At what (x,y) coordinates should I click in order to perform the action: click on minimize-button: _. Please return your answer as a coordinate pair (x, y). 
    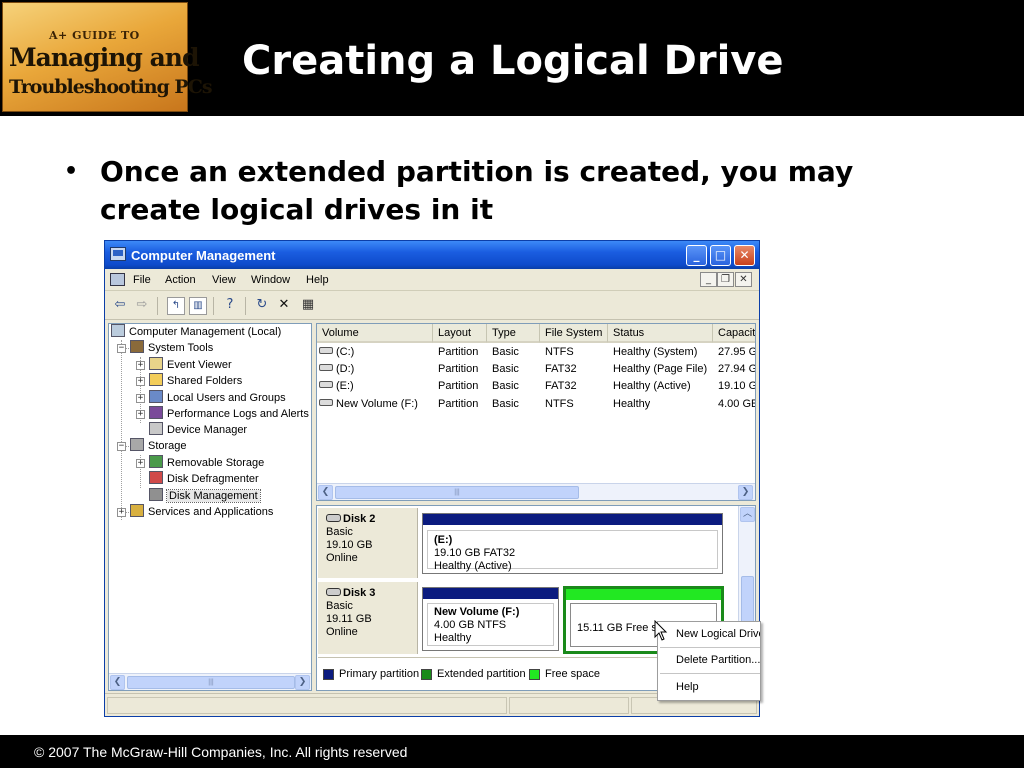
    Looking at the image, I should click on (696, 255).